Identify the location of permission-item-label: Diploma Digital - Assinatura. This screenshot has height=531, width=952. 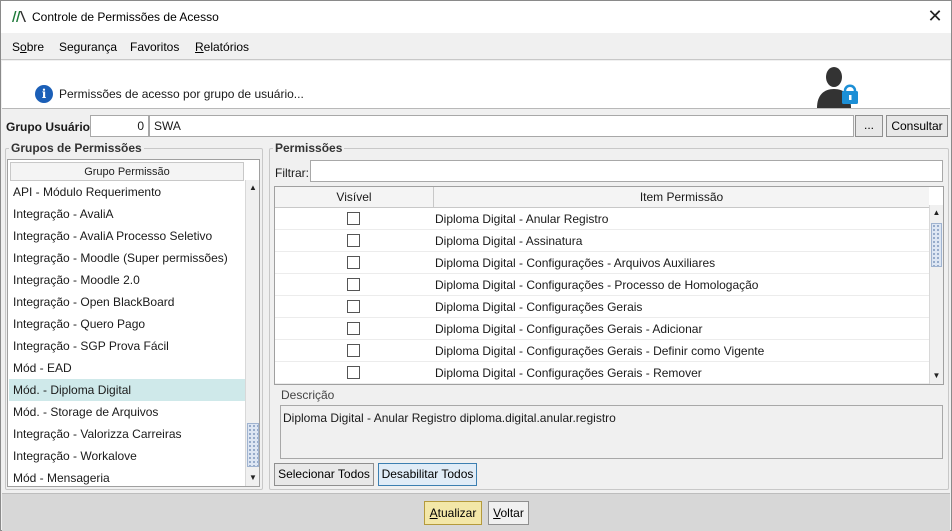
(509, 241).